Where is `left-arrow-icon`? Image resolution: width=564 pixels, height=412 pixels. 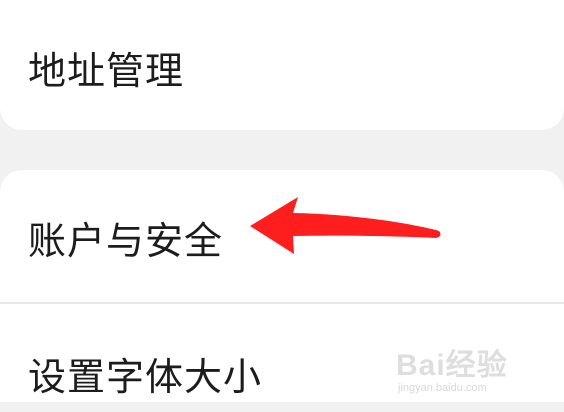
left-arrow-icon is located at coordinates (345, 225).